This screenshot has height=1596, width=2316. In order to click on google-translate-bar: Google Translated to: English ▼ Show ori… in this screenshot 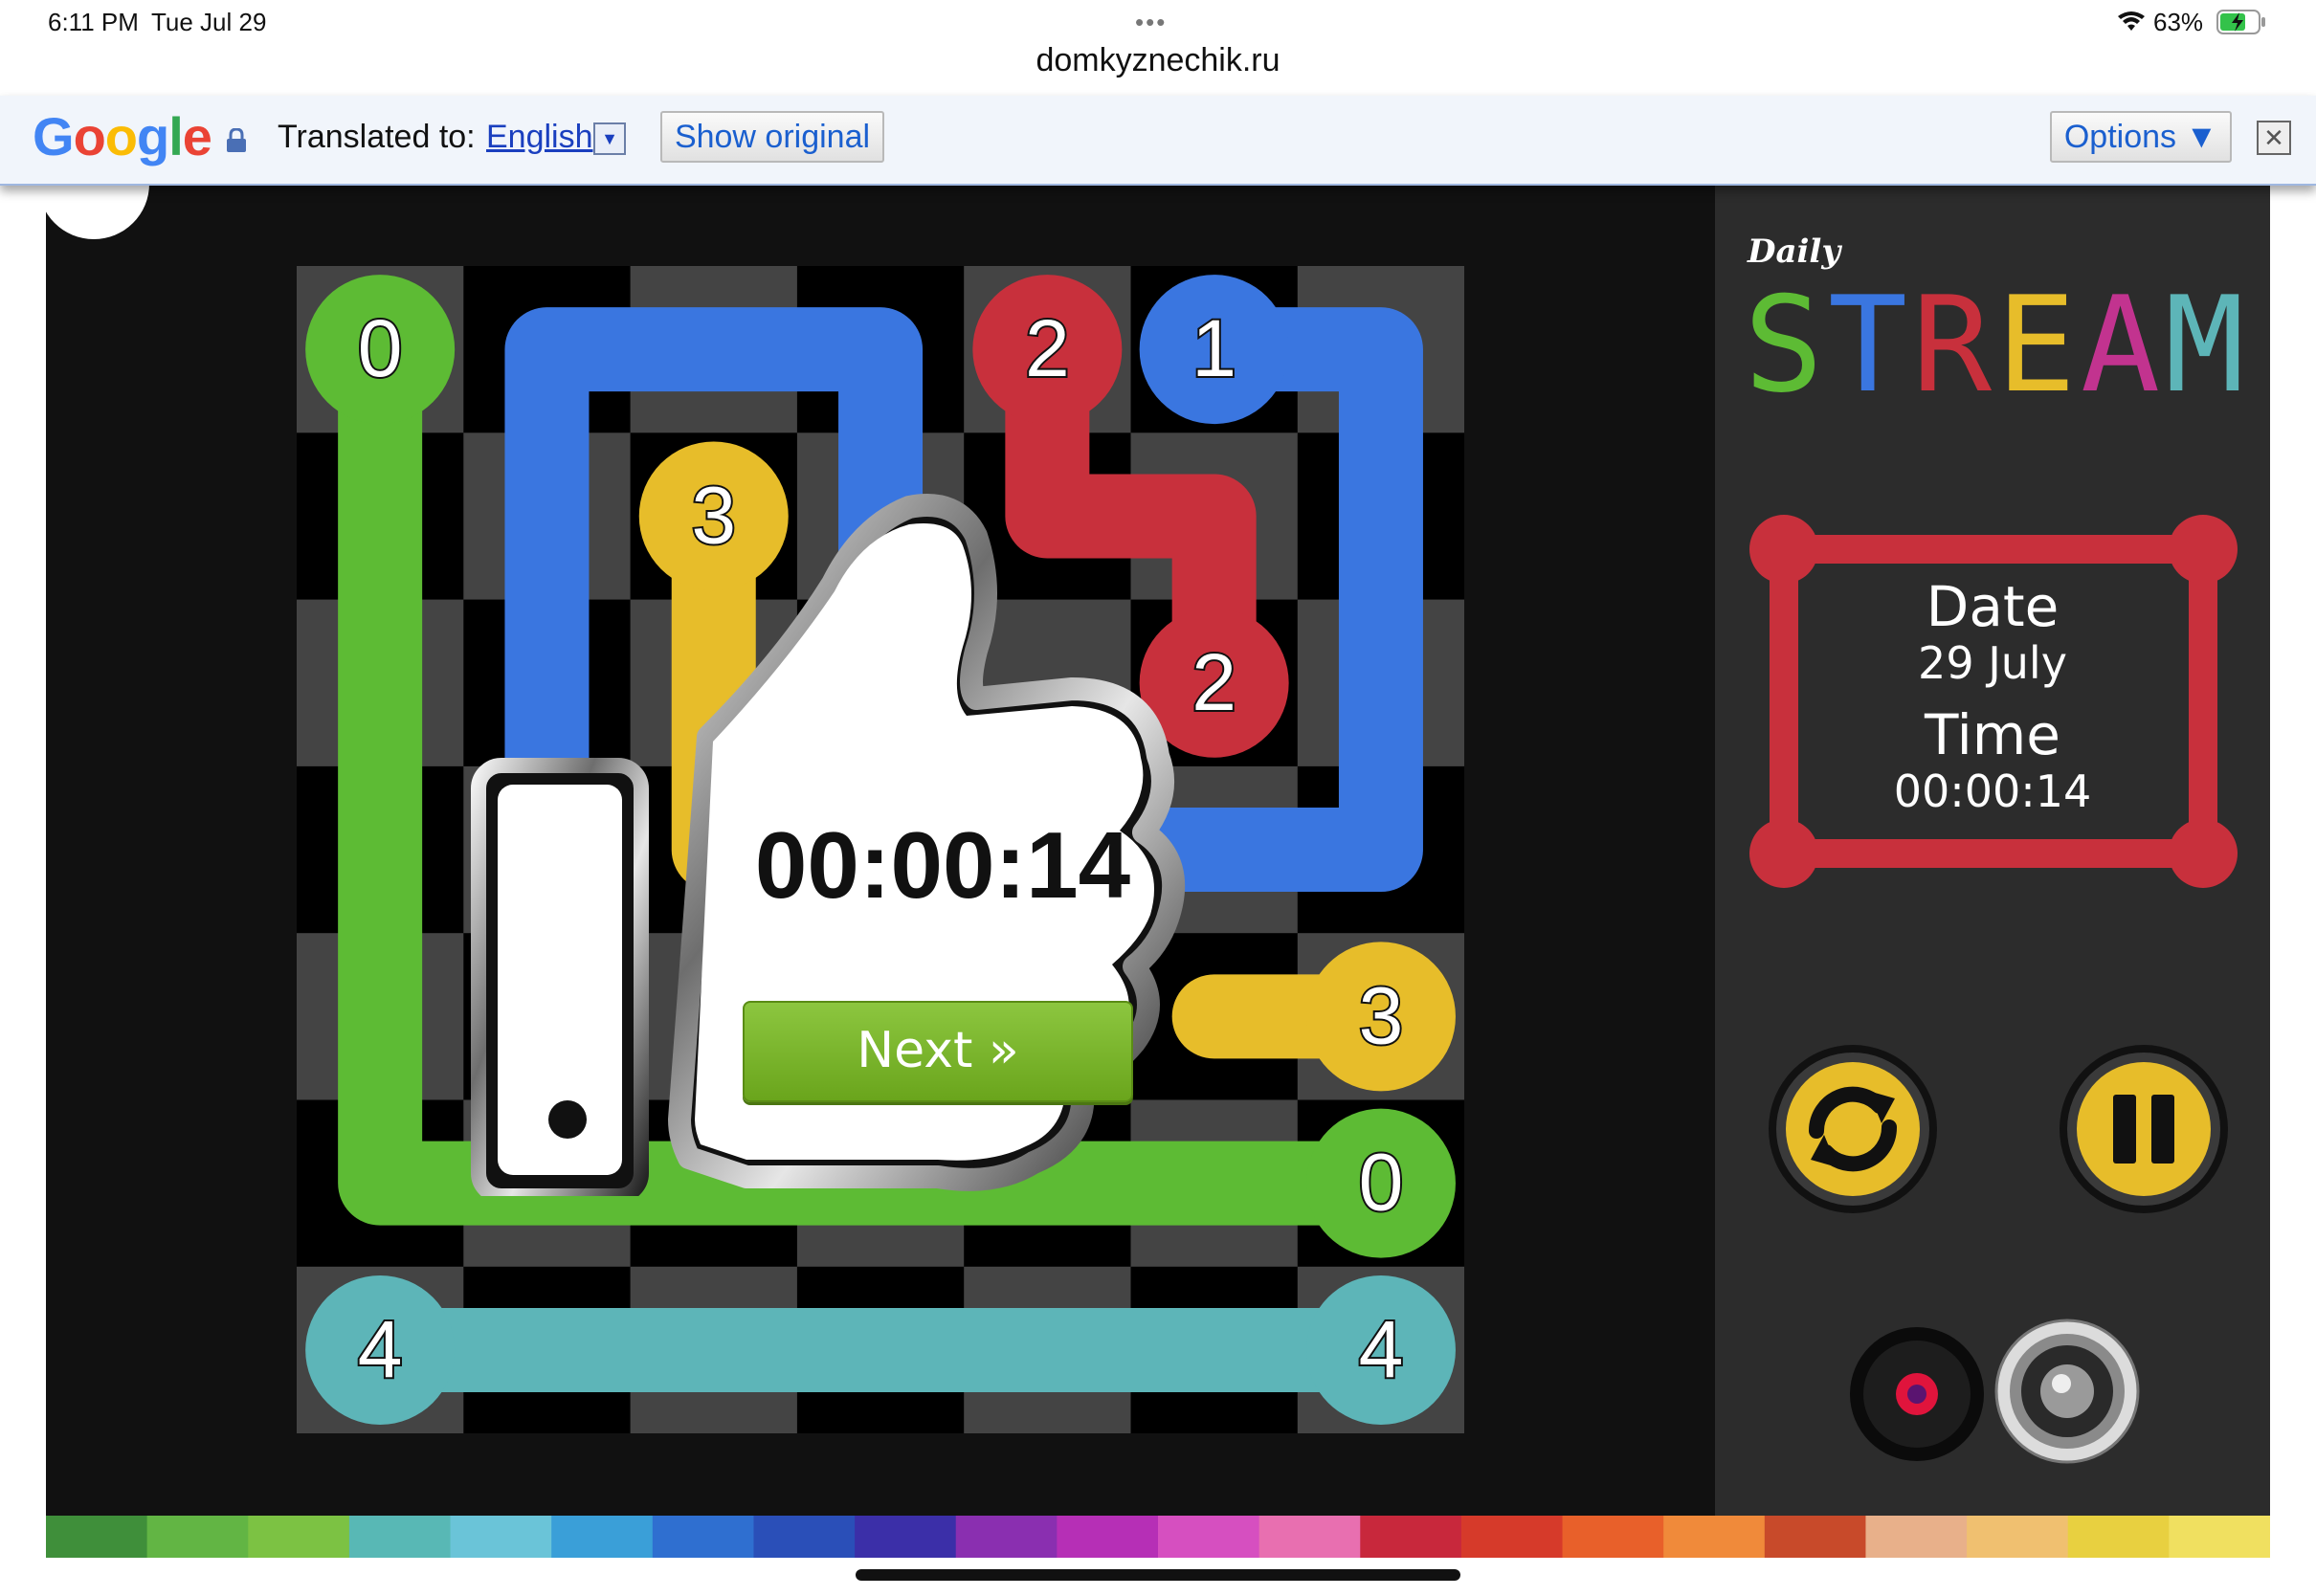, I will do `click(1158, 141)`.